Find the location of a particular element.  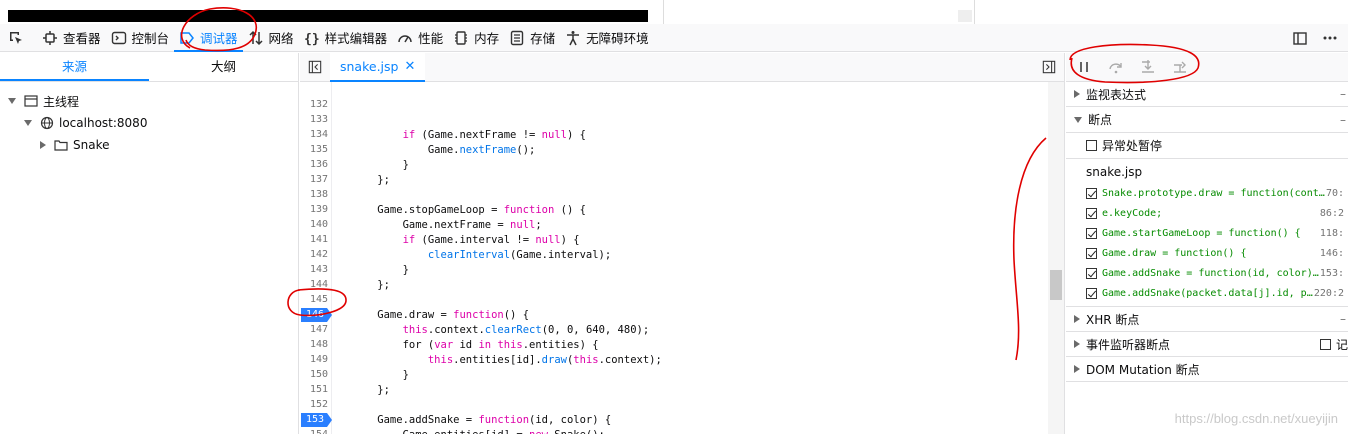

code-line: Game.nextFrame(); is located at coordinates (444, 150).